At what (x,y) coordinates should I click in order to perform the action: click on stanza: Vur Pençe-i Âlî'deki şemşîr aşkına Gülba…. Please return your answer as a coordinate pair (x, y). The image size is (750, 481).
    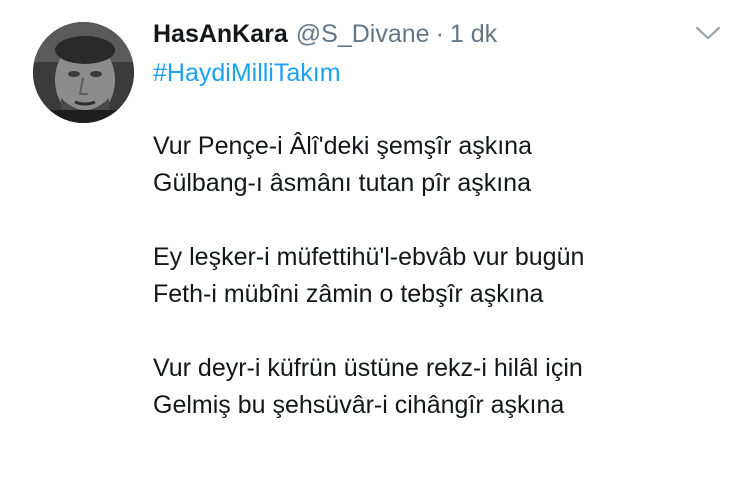
    Looking at the image, I should click on (443, 165).